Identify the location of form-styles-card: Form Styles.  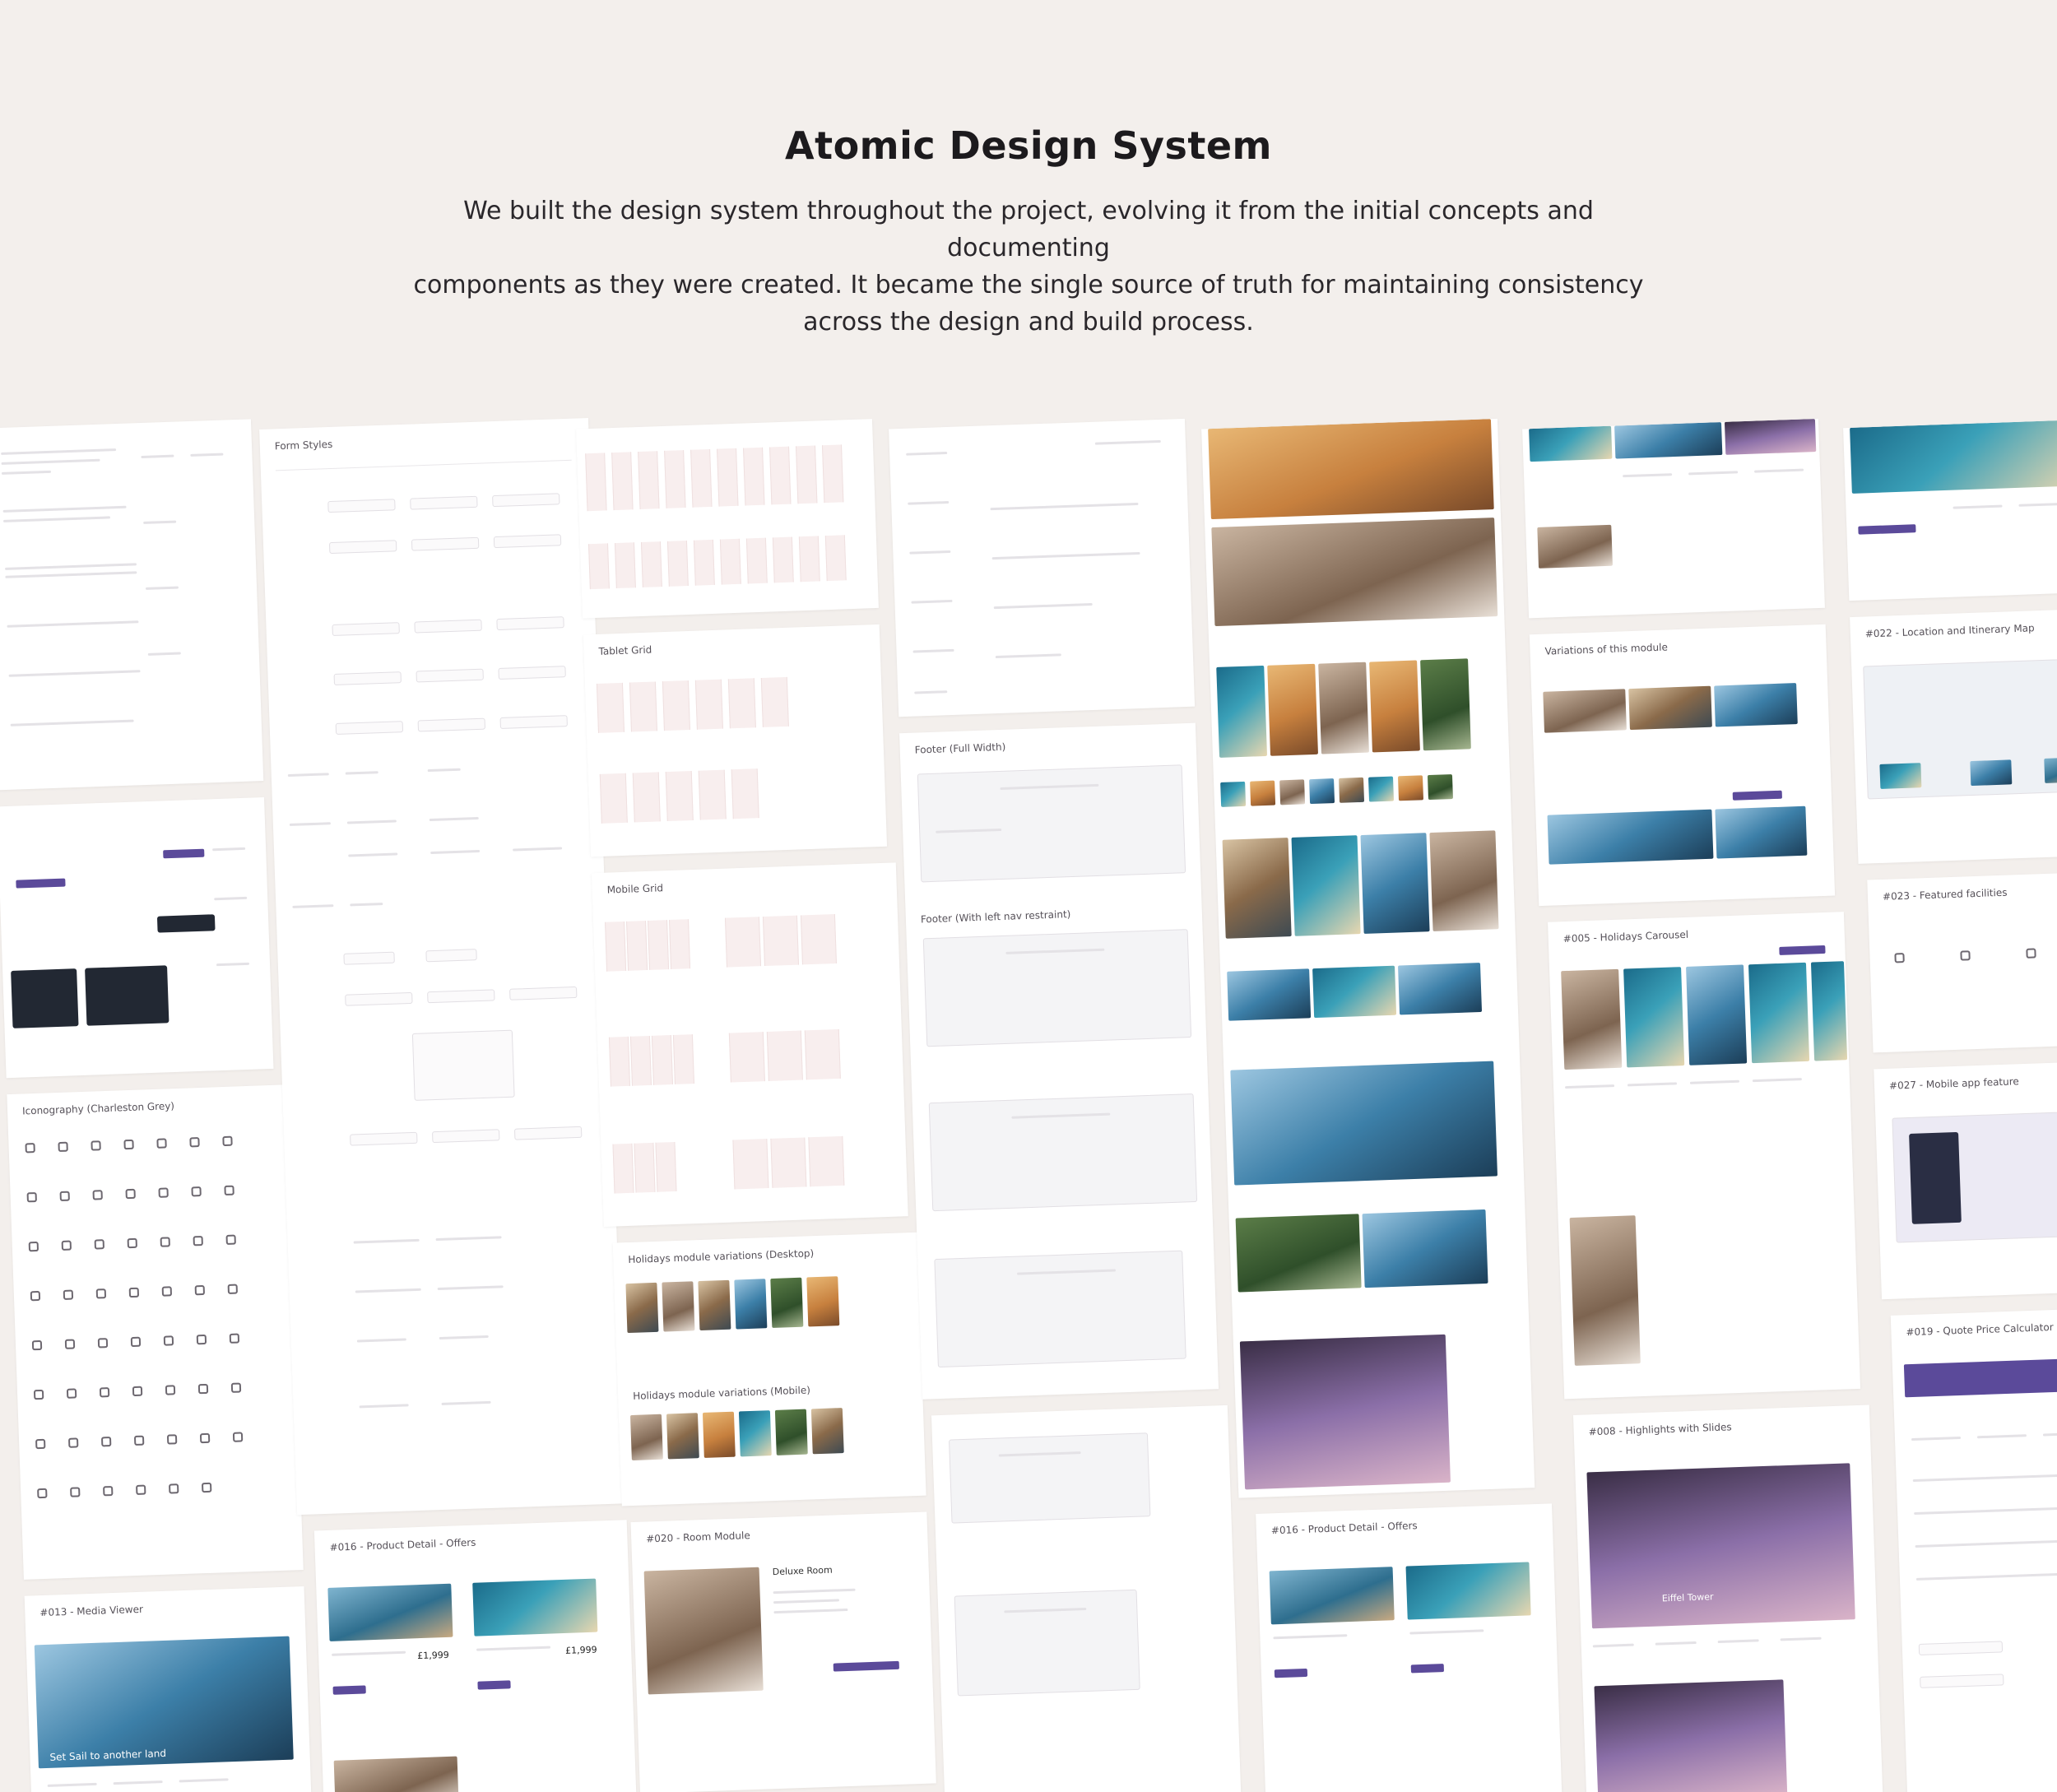
(442, 967).